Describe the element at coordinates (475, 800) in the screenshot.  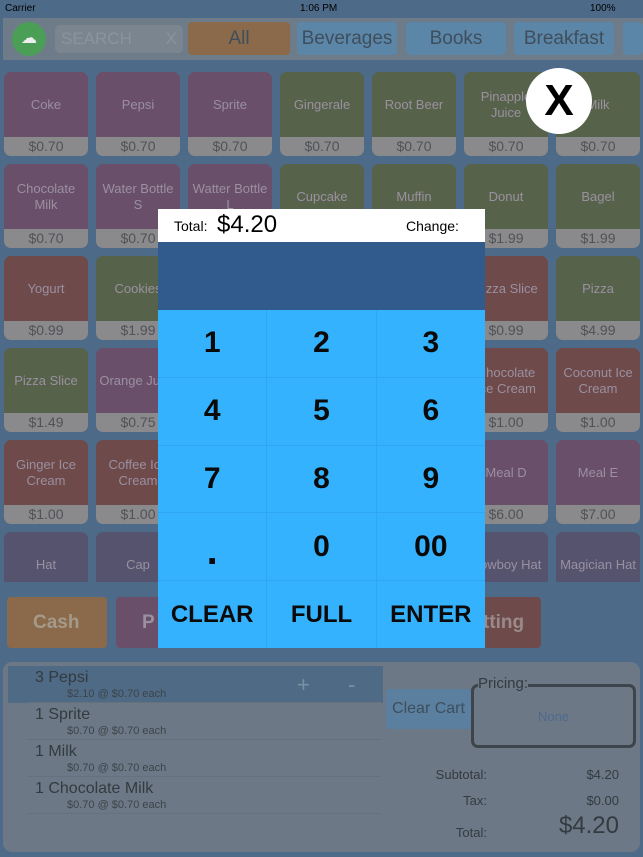
I see `tax-label: Tax:` at that location.